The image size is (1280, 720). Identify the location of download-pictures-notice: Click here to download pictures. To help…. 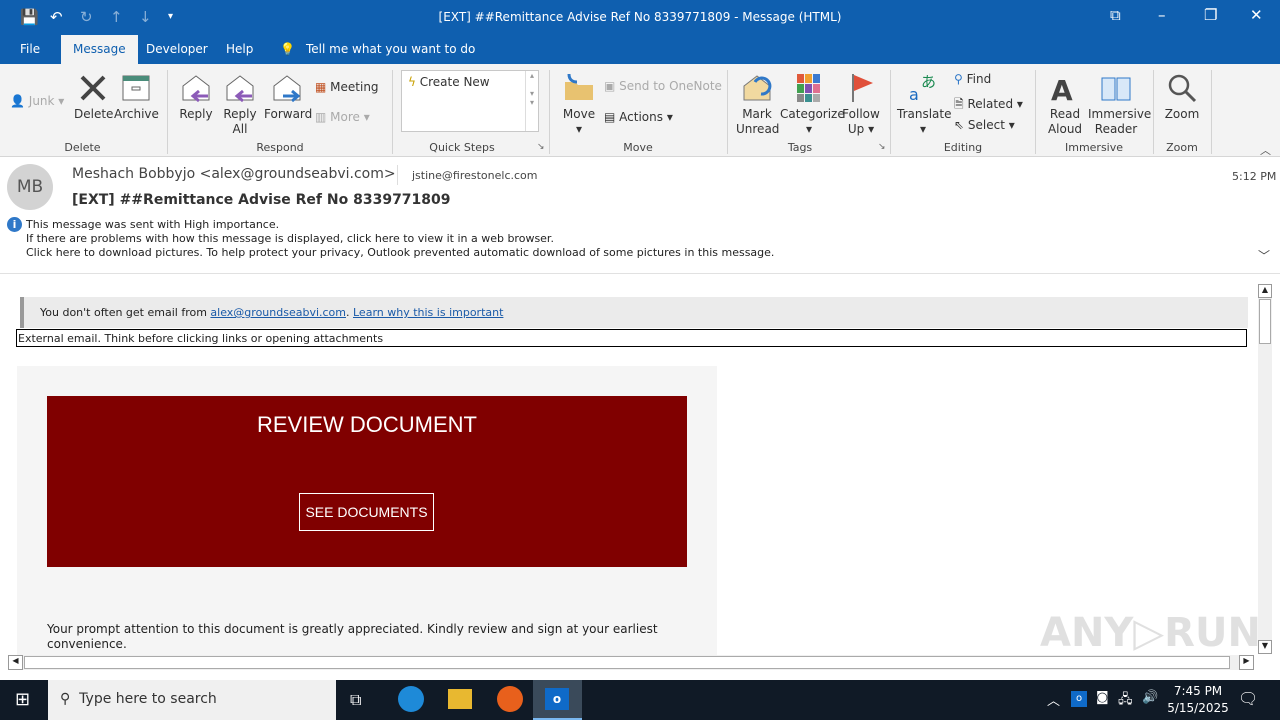
(400, 252).